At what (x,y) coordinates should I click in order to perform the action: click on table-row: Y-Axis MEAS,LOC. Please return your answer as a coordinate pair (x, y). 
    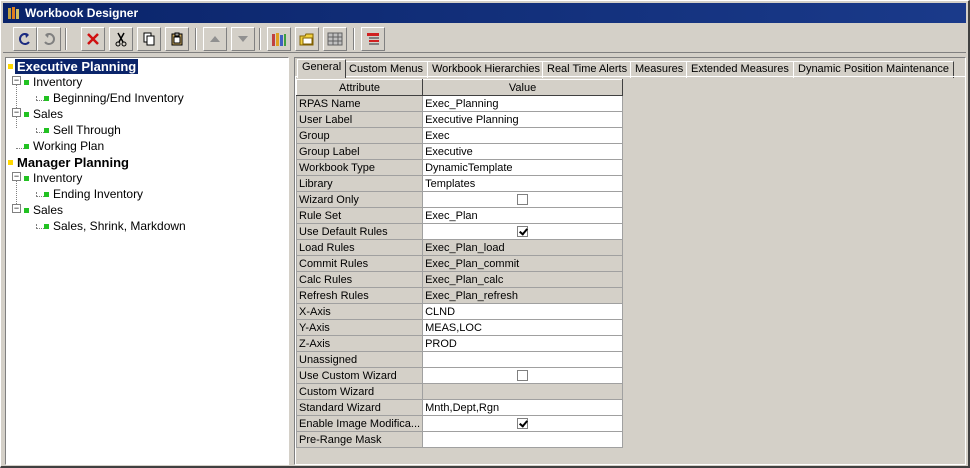
    Looking at the image, I should click on (459, 327).